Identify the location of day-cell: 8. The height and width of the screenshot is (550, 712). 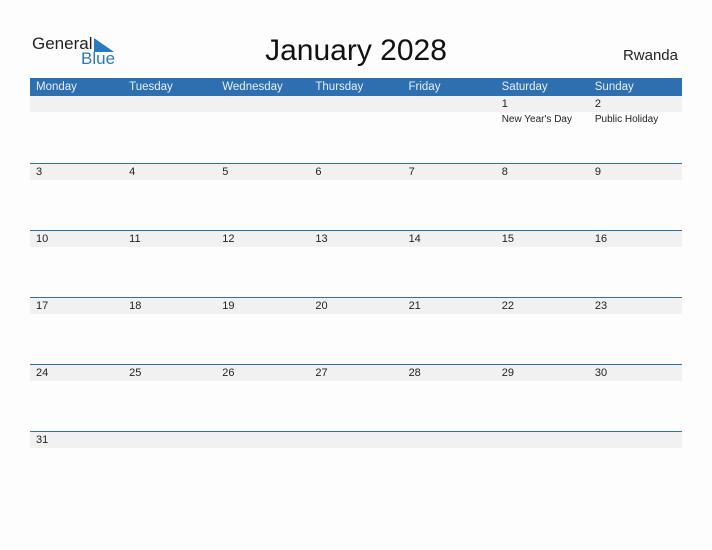
(542, 197).